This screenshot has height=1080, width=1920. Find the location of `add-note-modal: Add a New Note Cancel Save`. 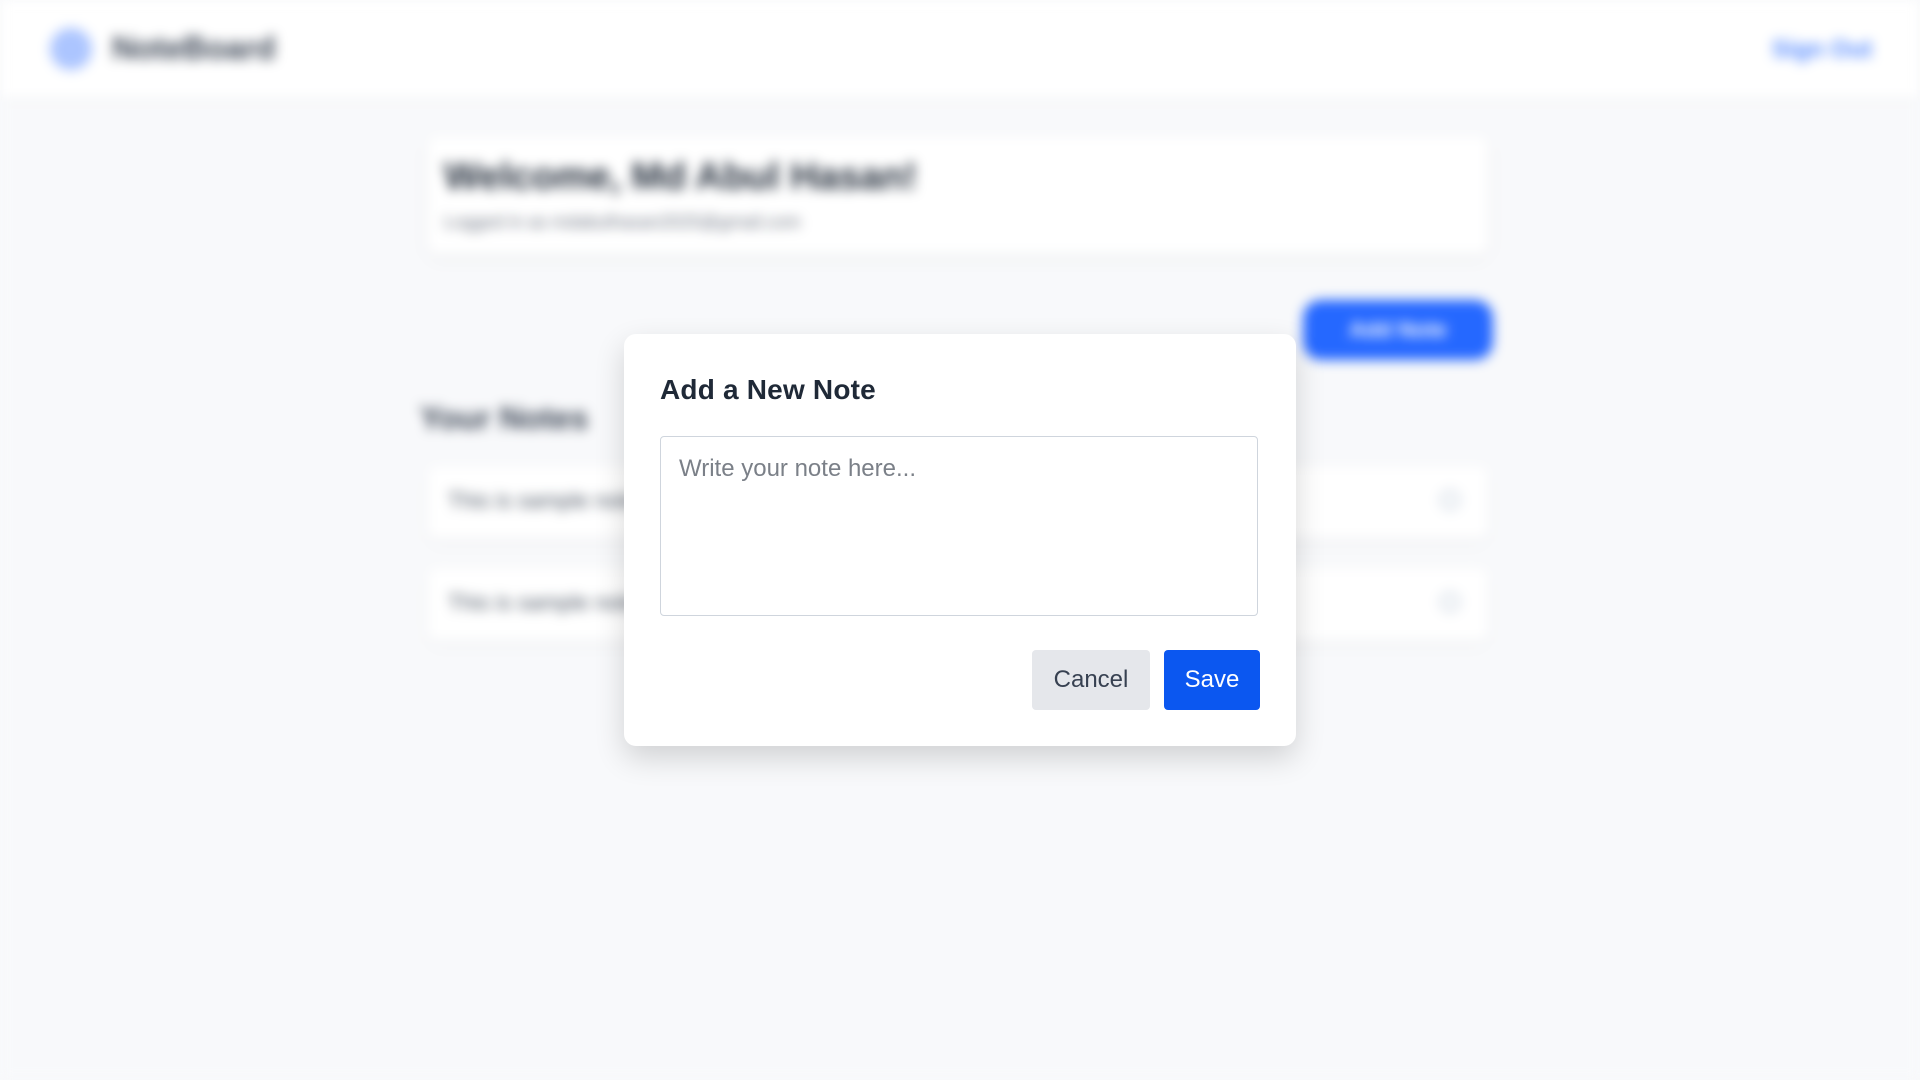

add-note-modal: Add a New Note Cancel Save is located at coordinates (960, 540).